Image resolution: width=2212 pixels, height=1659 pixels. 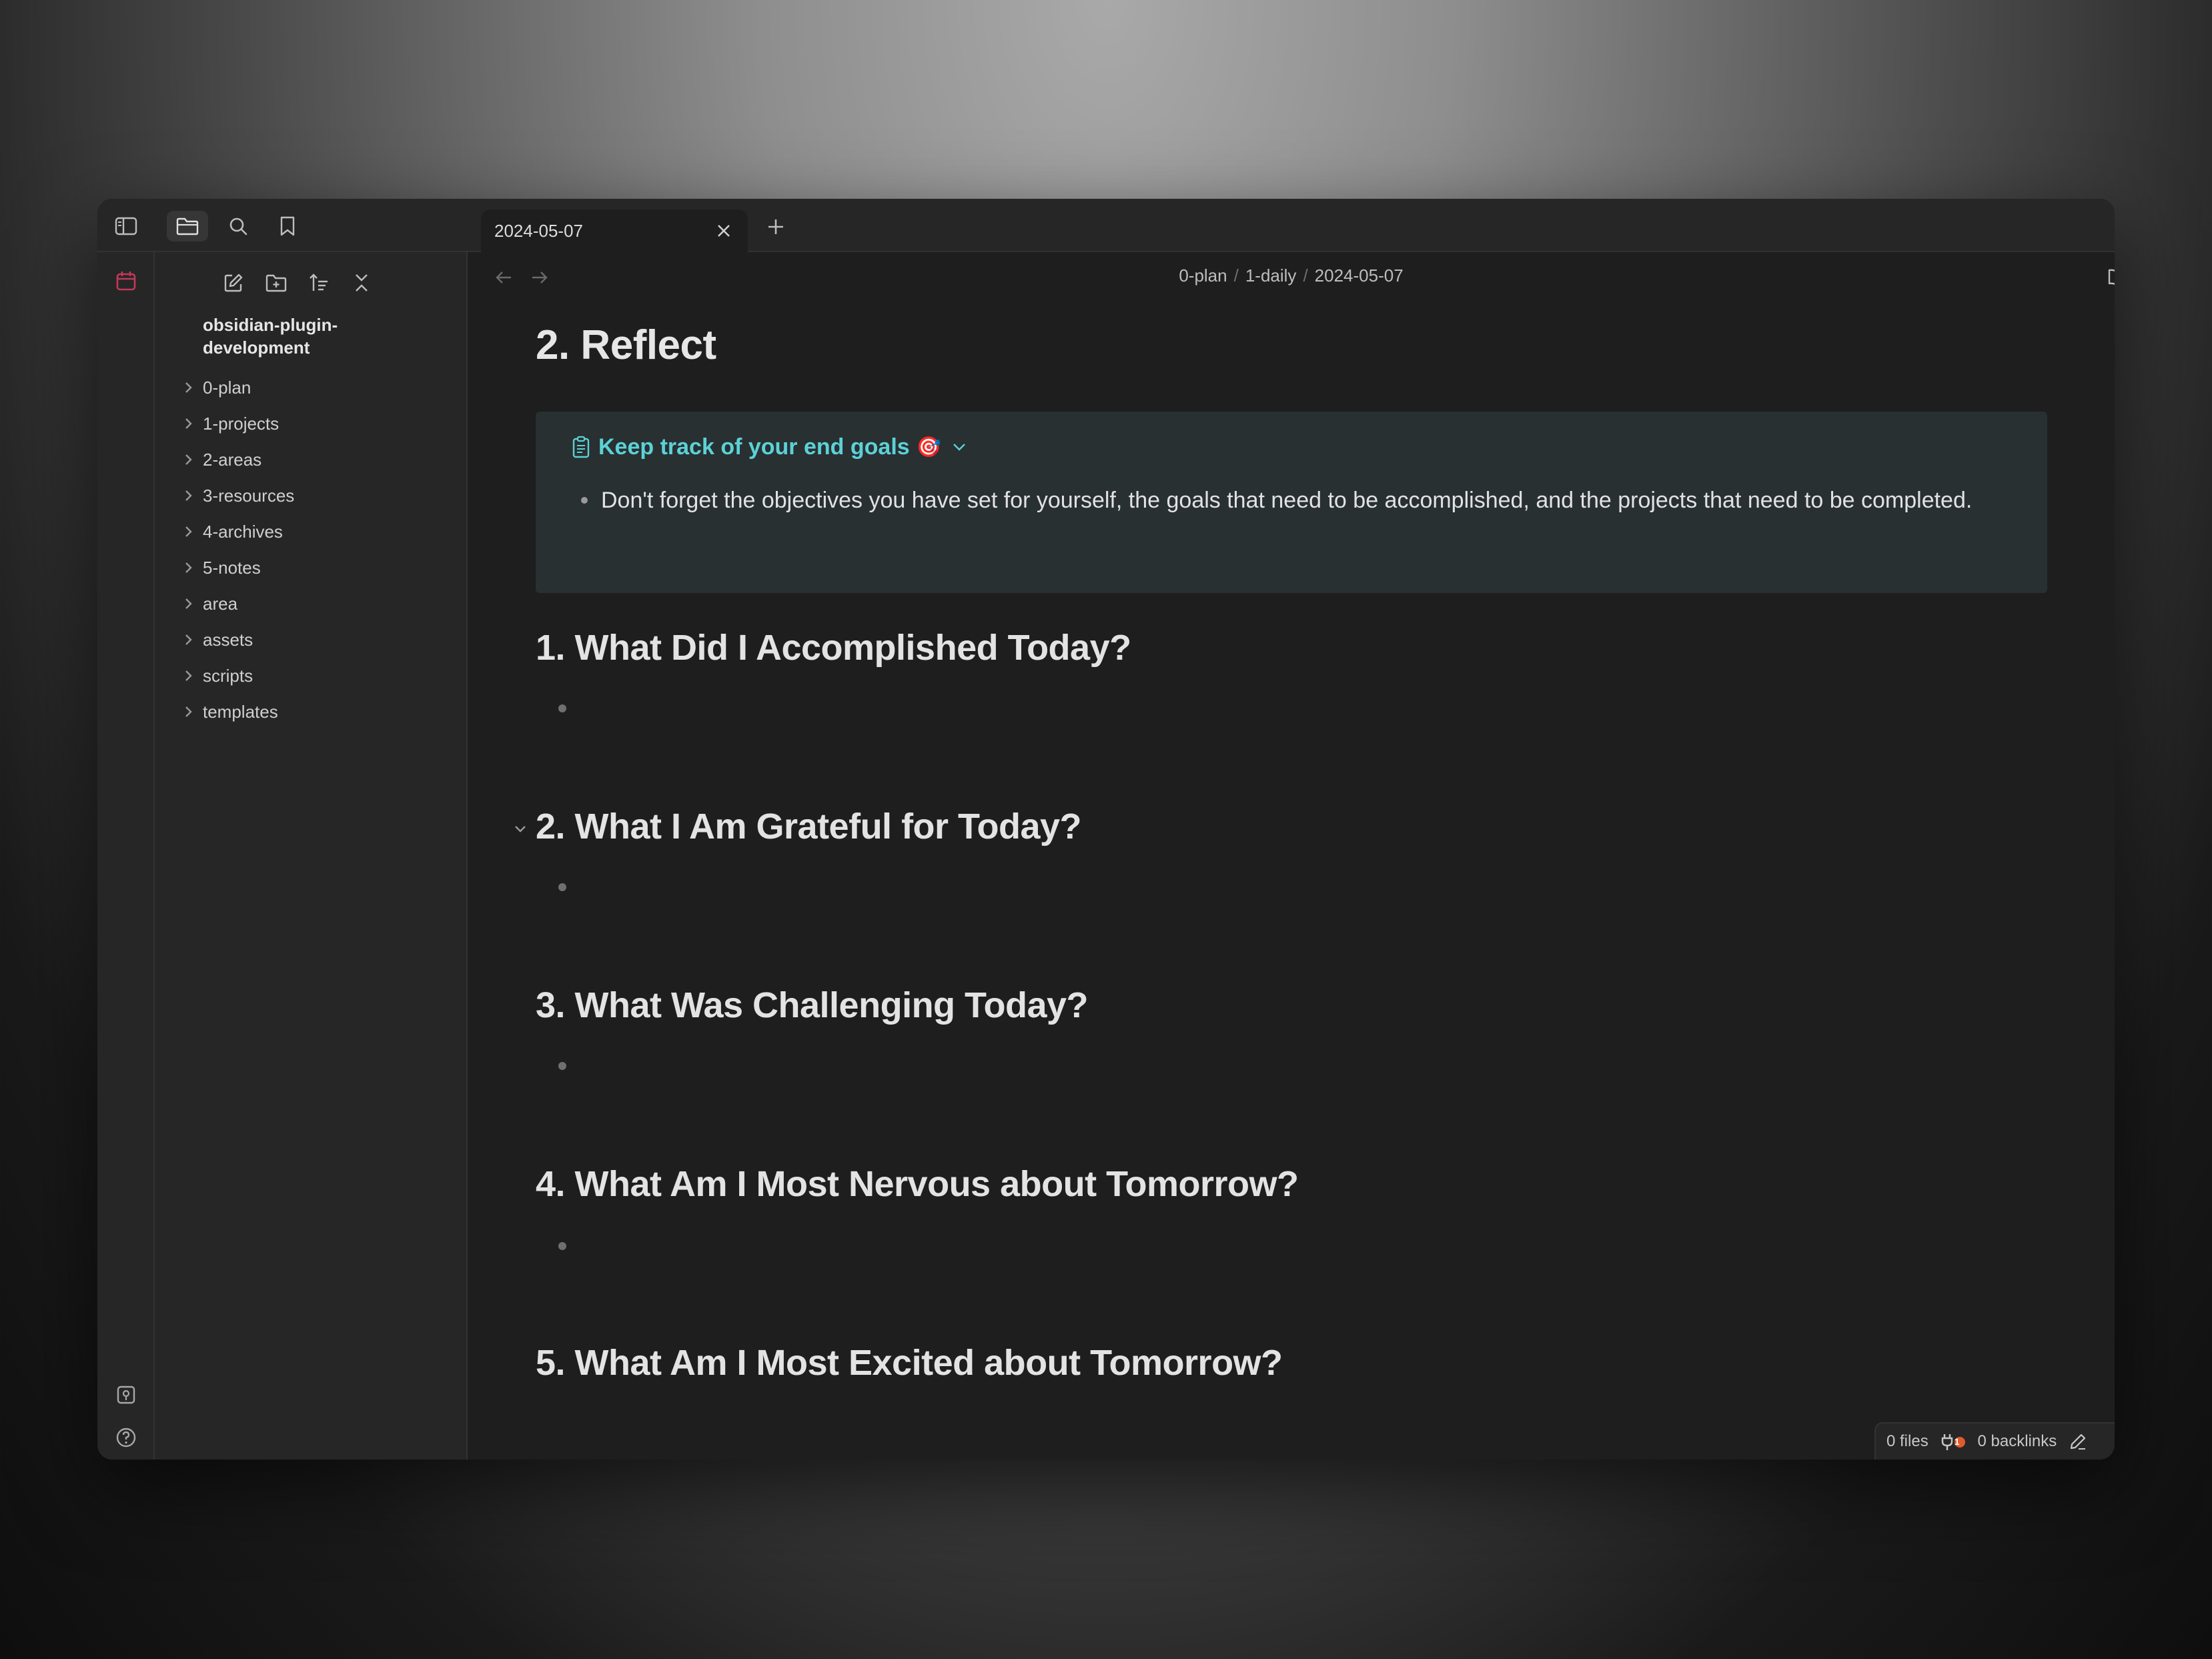 What do you see at coordinates (232, 459) in the screenshot?
I see `folder-label: 2-areas` at bounding box center [232, 459].